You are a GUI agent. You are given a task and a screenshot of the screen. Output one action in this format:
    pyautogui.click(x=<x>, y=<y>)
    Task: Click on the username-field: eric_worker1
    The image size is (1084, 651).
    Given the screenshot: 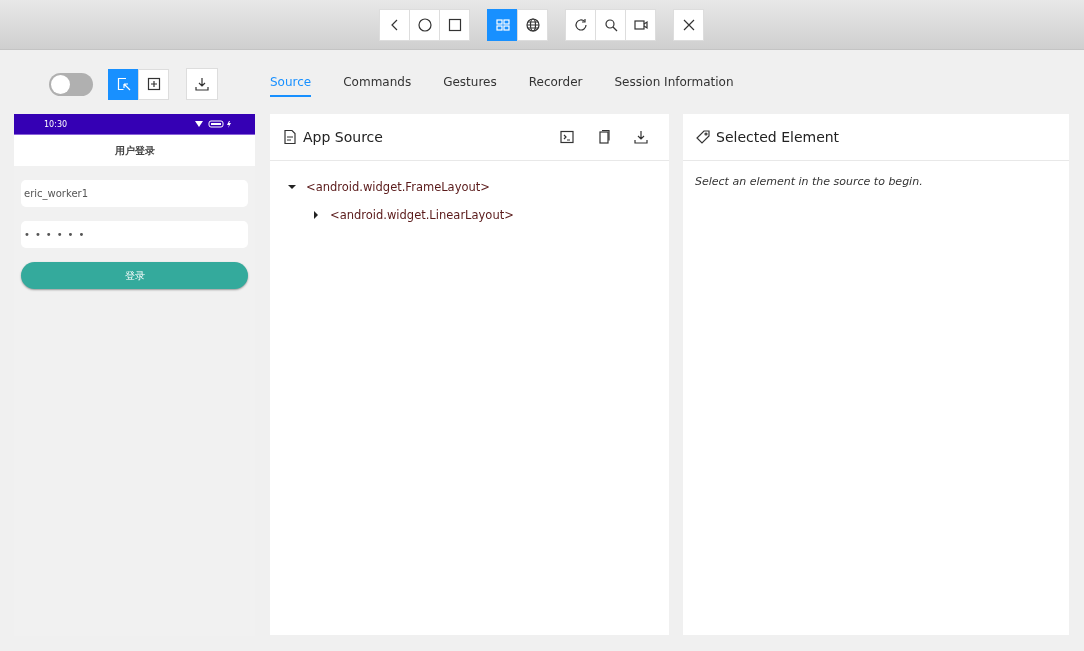 What is the action you would take?
    pyautogui.click(x=134, y=193)
    